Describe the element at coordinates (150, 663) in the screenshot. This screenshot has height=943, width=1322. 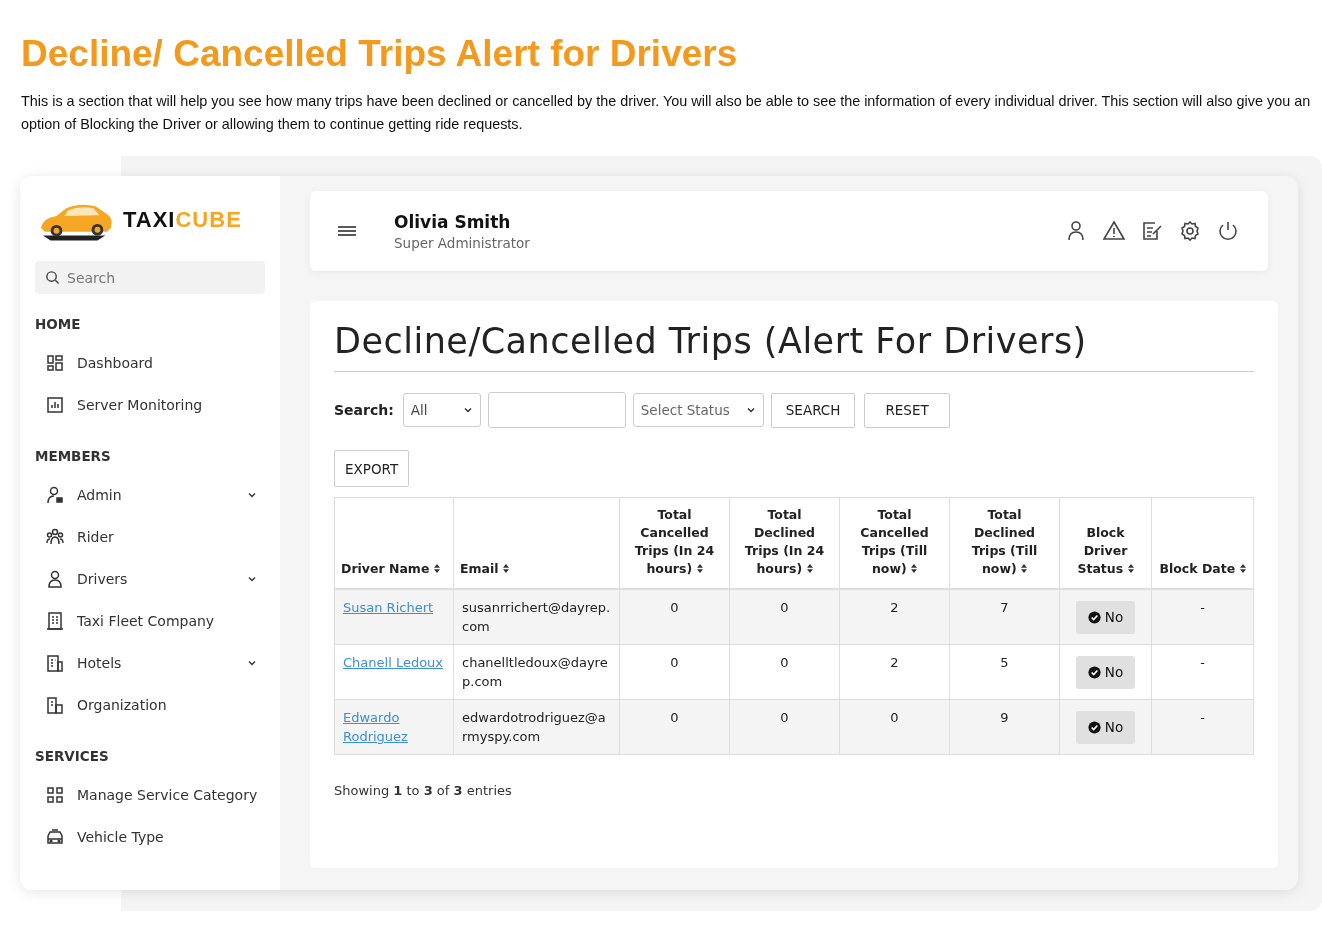
I see `nav-item: Hotels` at that location.